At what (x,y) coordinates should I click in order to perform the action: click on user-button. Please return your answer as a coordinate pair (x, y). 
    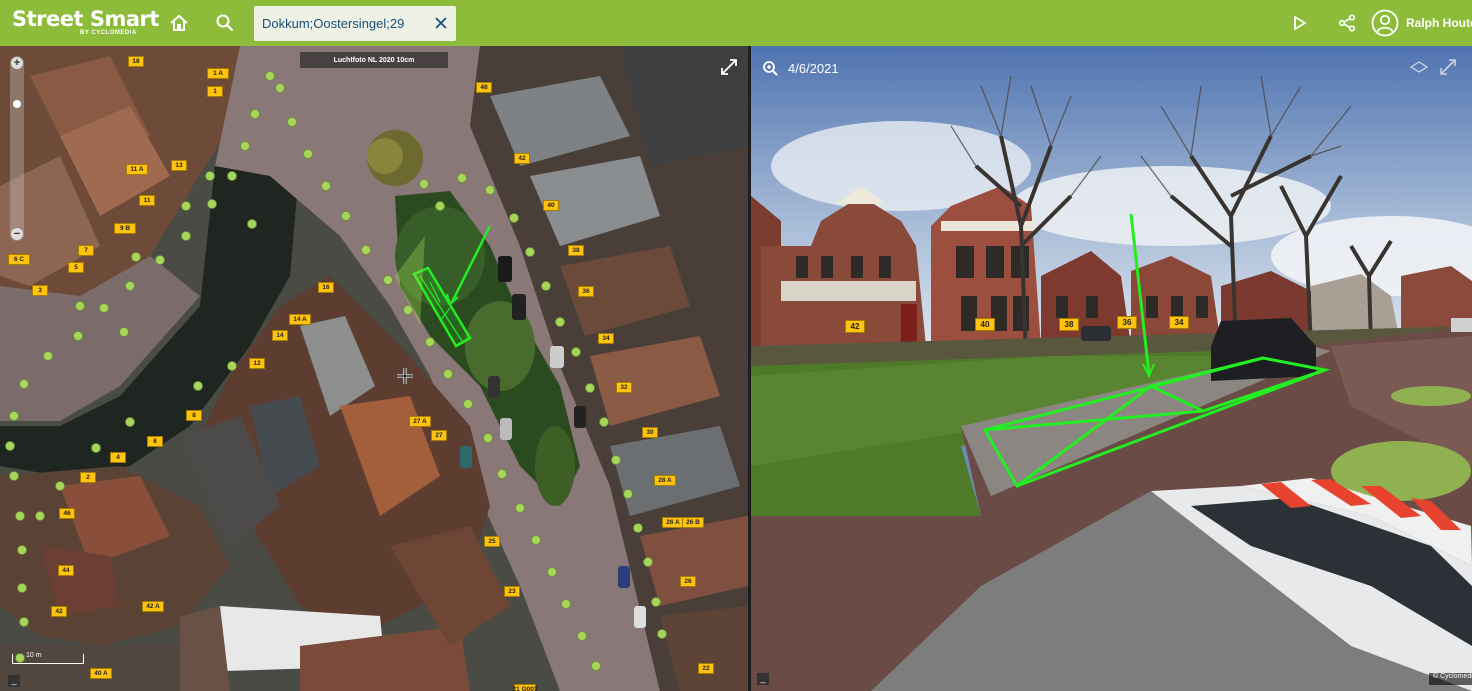
    Looking at the image, I should click on (1385, 23).